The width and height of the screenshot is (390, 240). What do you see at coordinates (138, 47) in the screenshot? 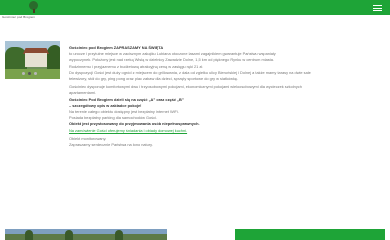
I see `intro-title-rest: ZAPRASZAMY NA ŚWIĘTA` at bounding box center [138, 47].